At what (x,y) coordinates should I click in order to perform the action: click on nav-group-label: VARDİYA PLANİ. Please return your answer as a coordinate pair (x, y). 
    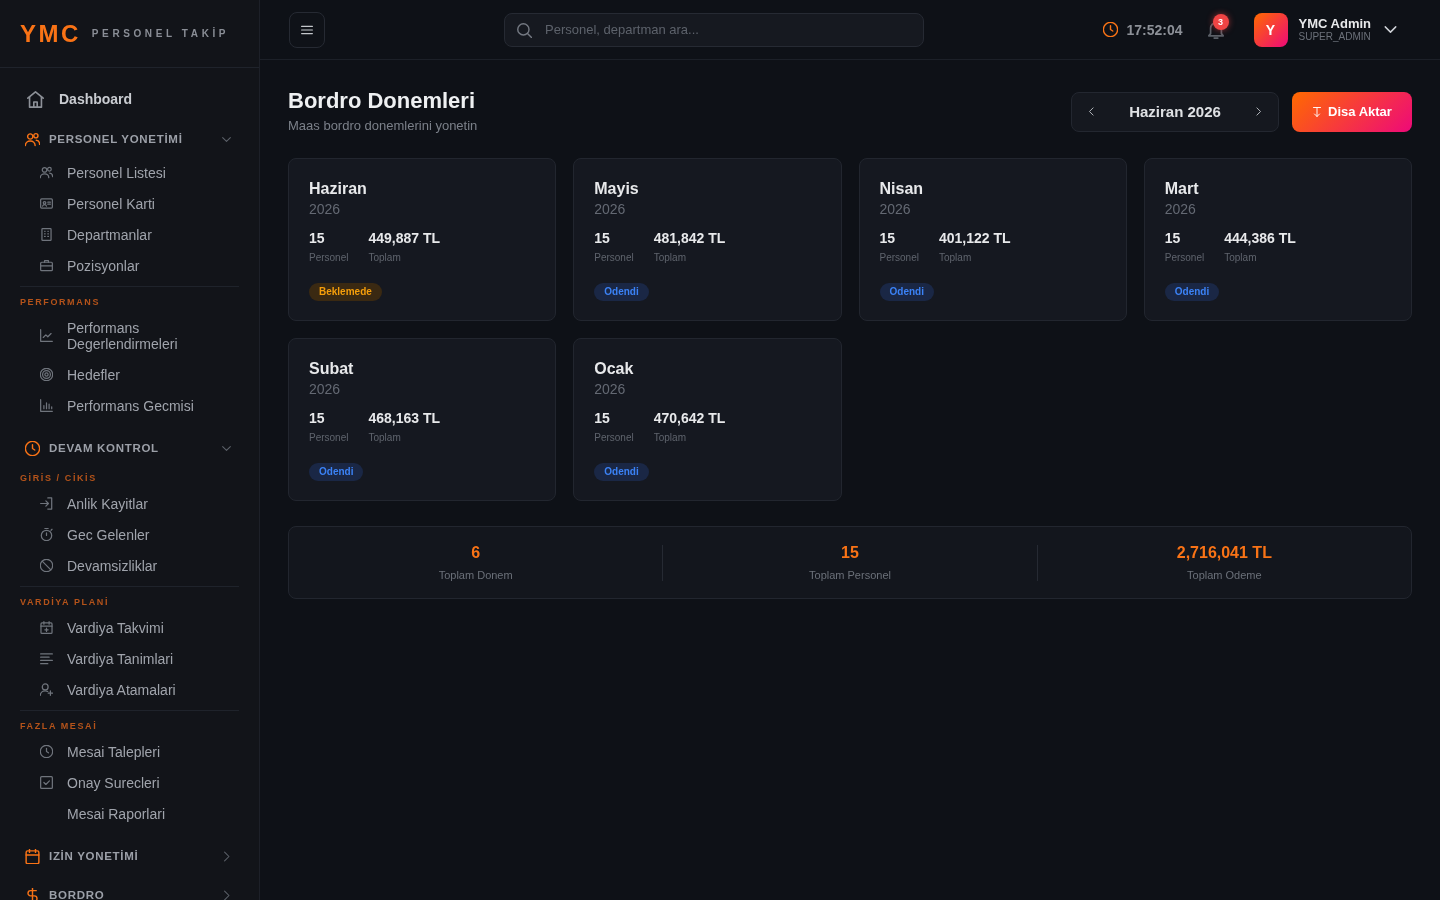
    Looking at the image, I should click on (65, 602).